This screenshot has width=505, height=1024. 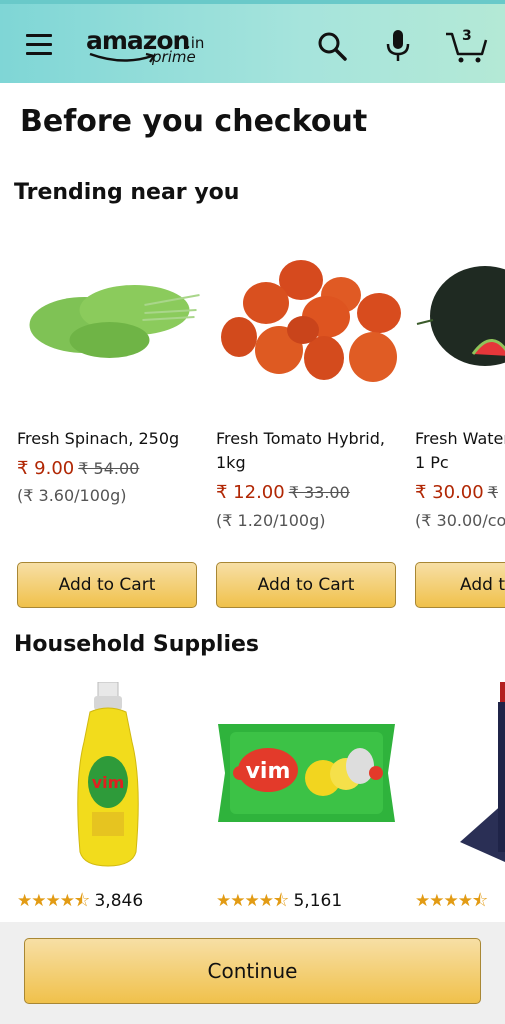 What do you see at coordinates (174, 57) in the screenshot?
I see `logo-prime: prime` at bounding box center [174, 57].